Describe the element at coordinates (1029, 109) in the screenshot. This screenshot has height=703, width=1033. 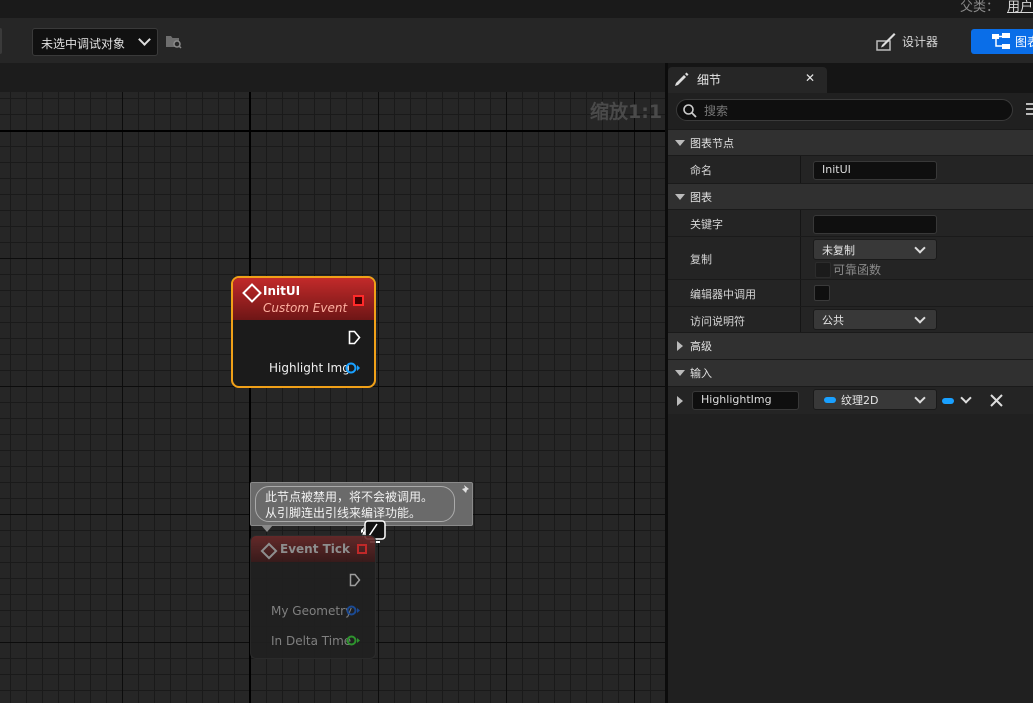
I see `property-matrix-icon` at that location.